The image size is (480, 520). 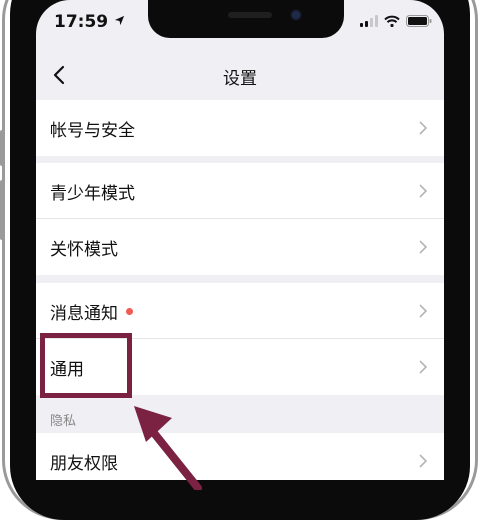 What do you see at coordinates (84, 314) in the screenshot?
I see `settings-item-label: 消息通知` at bounding box center [84, 314].